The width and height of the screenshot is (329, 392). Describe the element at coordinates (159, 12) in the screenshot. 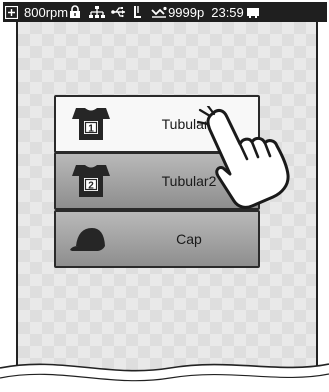

I see `stitch-icon` at that location.